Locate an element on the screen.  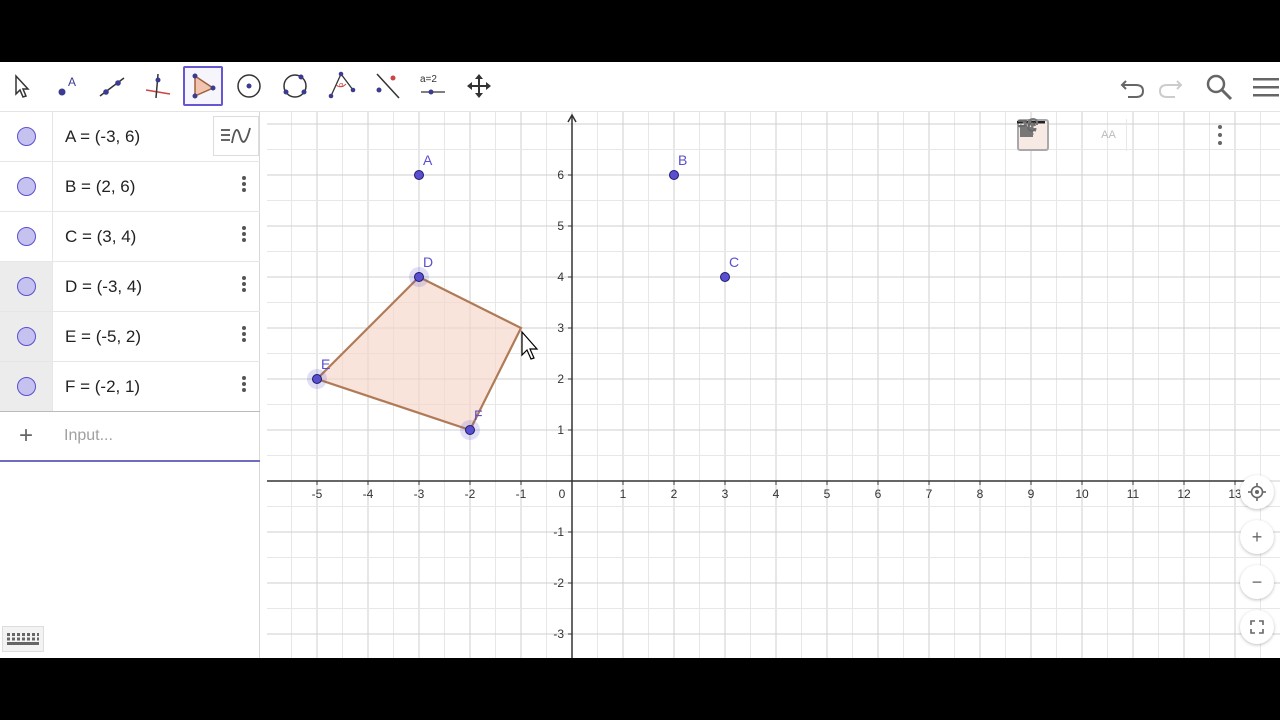
angle-tool-button: α is located at coordinates (341, 86).